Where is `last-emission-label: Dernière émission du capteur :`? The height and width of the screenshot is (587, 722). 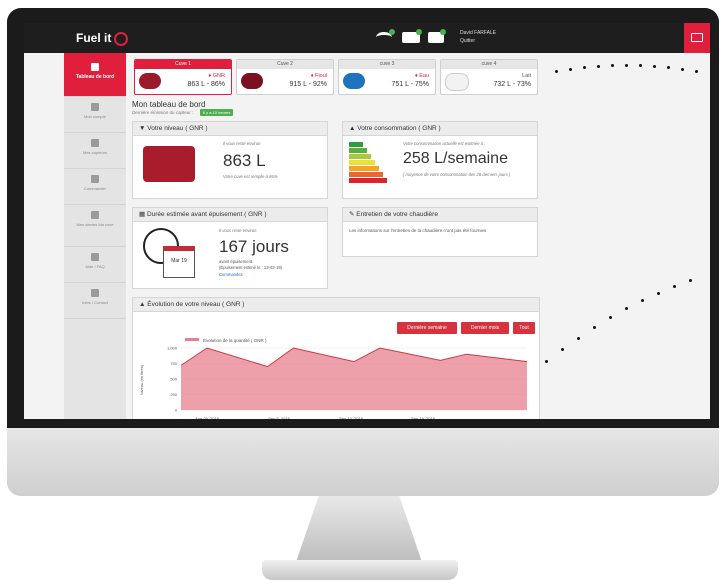 last-emission-label: Dernière émission du capteur : is located at coordinates (163, 112).